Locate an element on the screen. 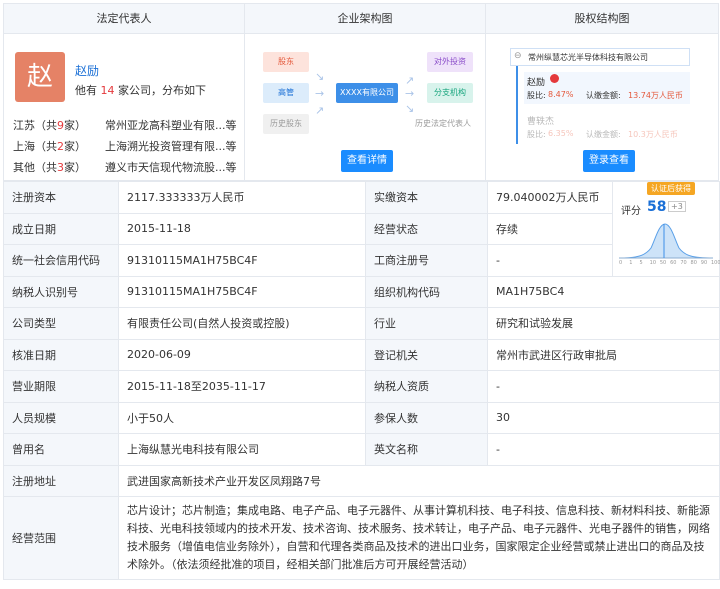  org-chart-header: 企业架构图 is located at coordinates (365, 19).